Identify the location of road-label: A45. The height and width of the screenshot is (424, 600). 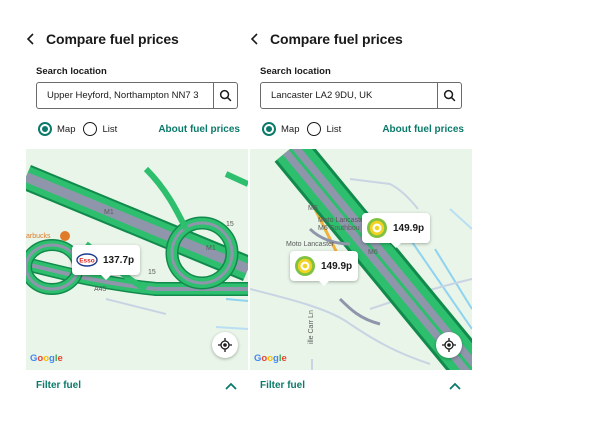
(100, 289).